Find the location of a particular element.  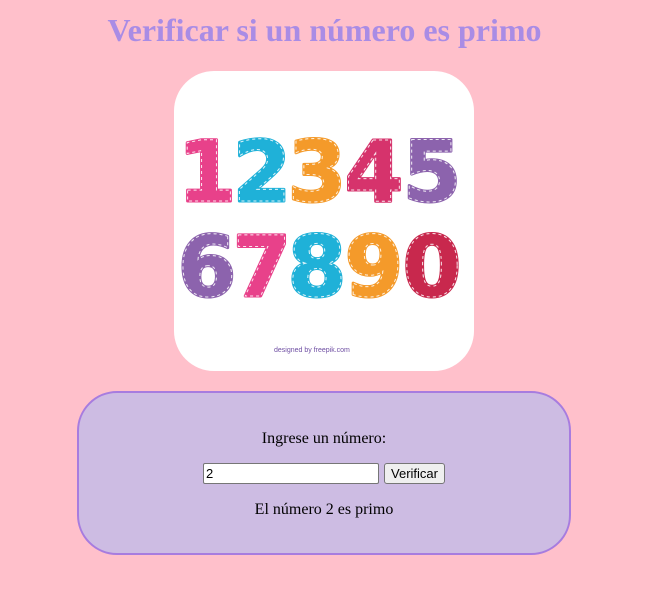

digit-4-glyph: 44 is located at coordinates (373, 172).